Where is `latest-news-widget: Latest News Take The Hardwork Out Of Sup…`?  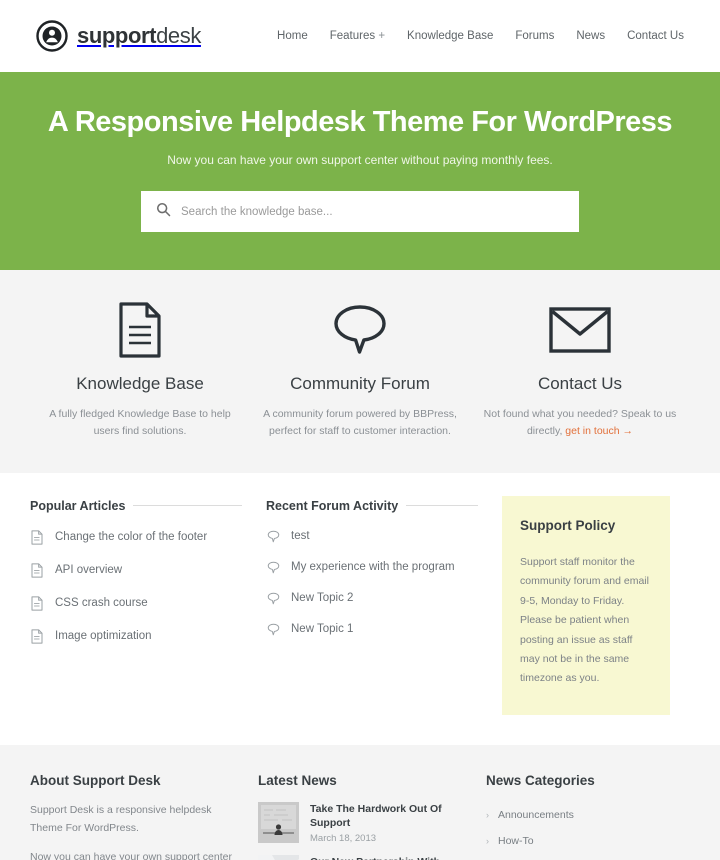 latest-news-widget: Latest News Take The Hardwork Out Of Sup… is located at coordinates (360, 816).